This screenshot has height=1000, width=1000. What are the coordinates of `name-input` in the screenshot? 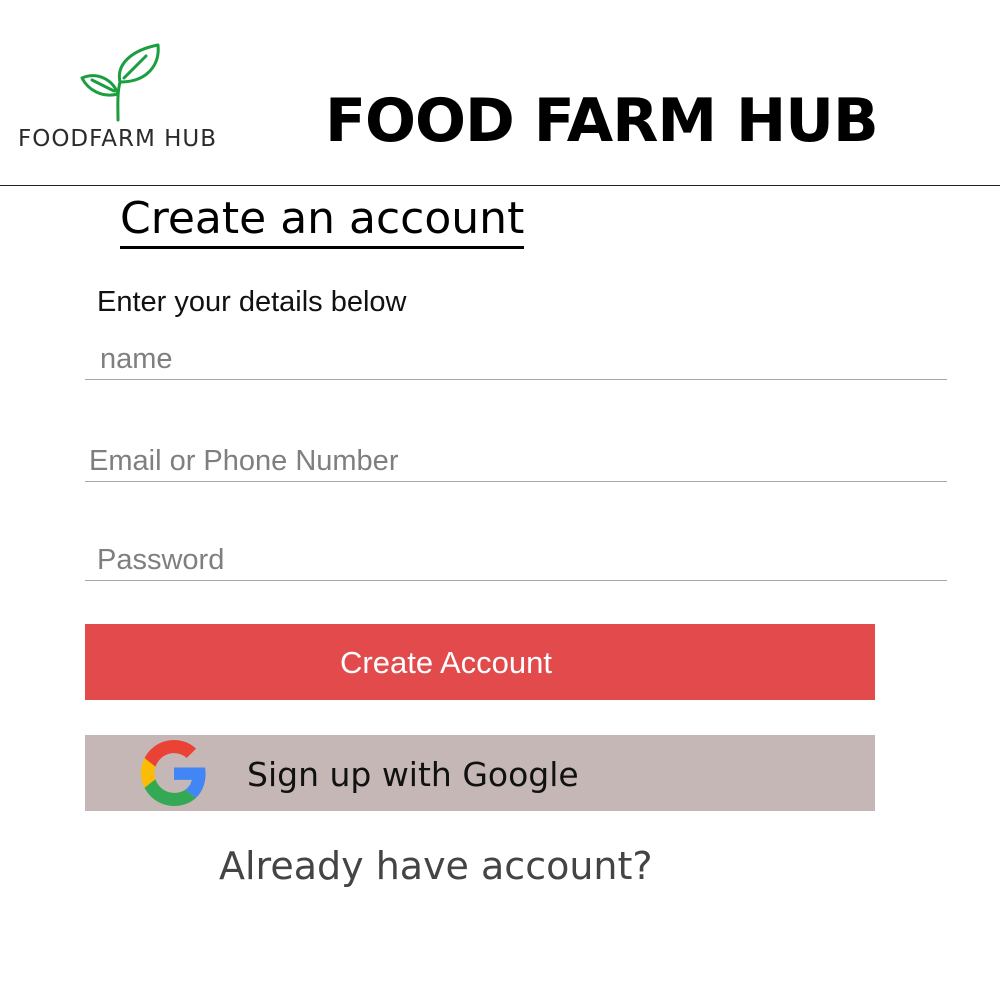 It's located at (516, 359).